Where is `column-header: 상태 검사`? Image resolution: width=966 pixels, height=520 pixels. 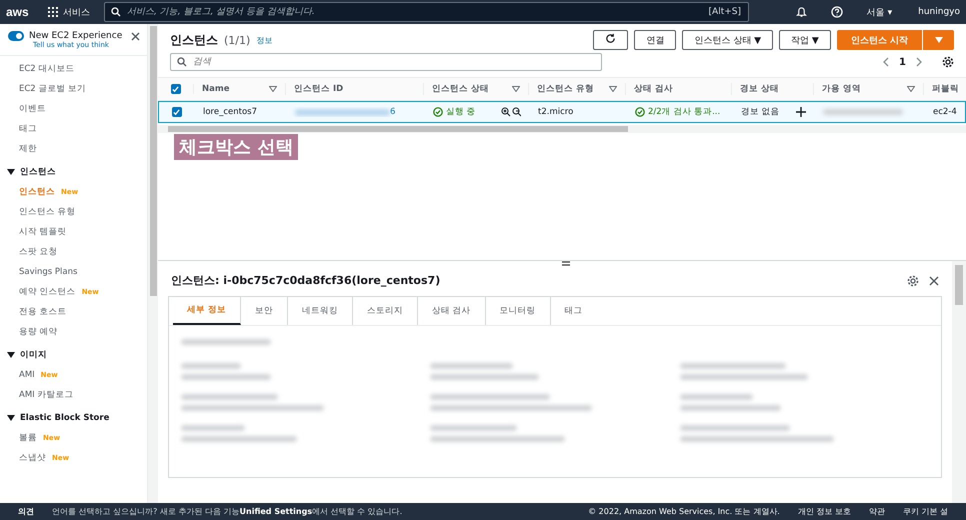 column-header: 상태 검사 is located at coordinates (653, 89).